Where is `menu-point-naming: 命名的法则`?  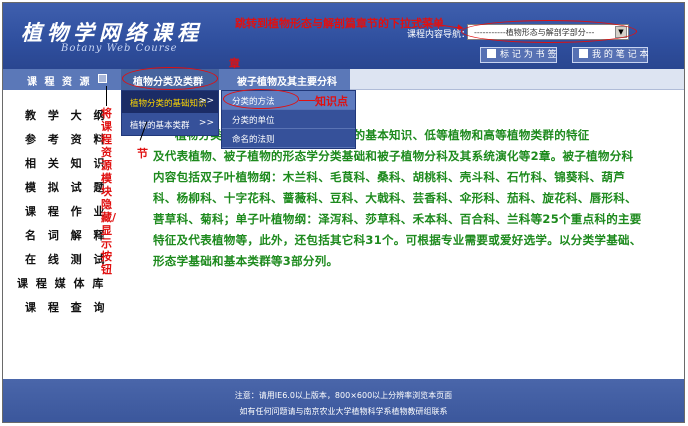 menu-point-naming: 命名的法则 is located at coordinates (288, 138).